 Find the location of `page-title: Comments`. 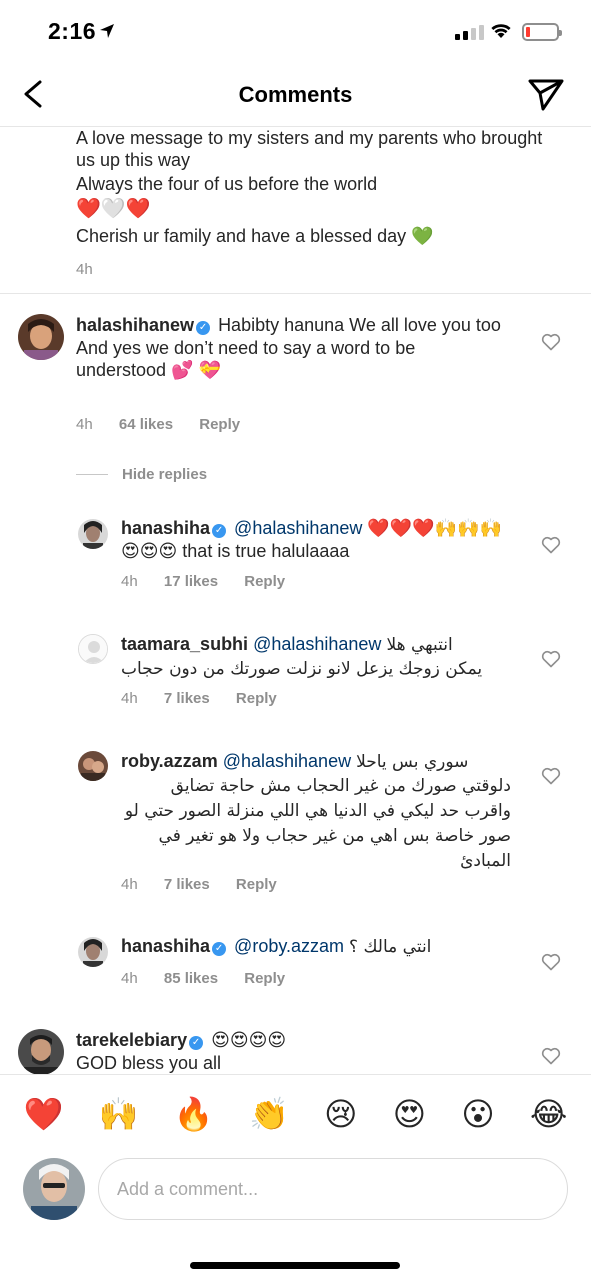

page-title: Comments is located at coordinates (295, 94).